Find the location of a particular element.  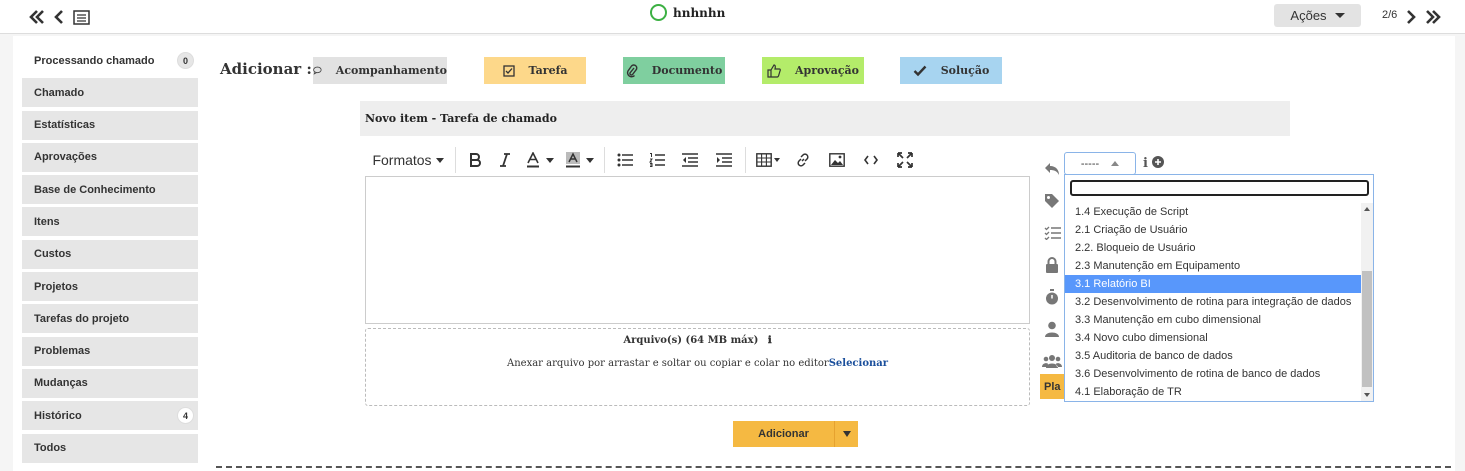

text-color-button is located at coordinates (540, 160).